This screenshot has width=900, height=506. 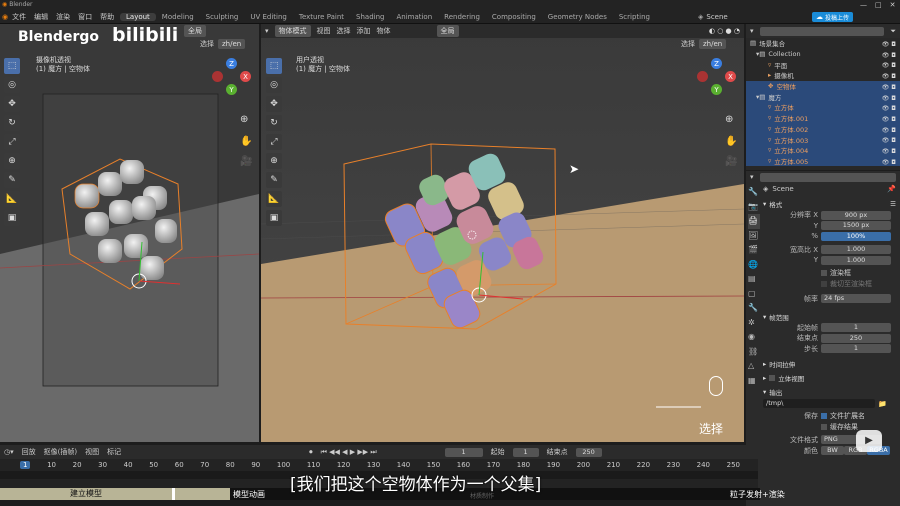 What do you see at coordinates (869, 441) in the screenshot?
I see `player-tv-icon: ▶` at bounding box center [869, 441].